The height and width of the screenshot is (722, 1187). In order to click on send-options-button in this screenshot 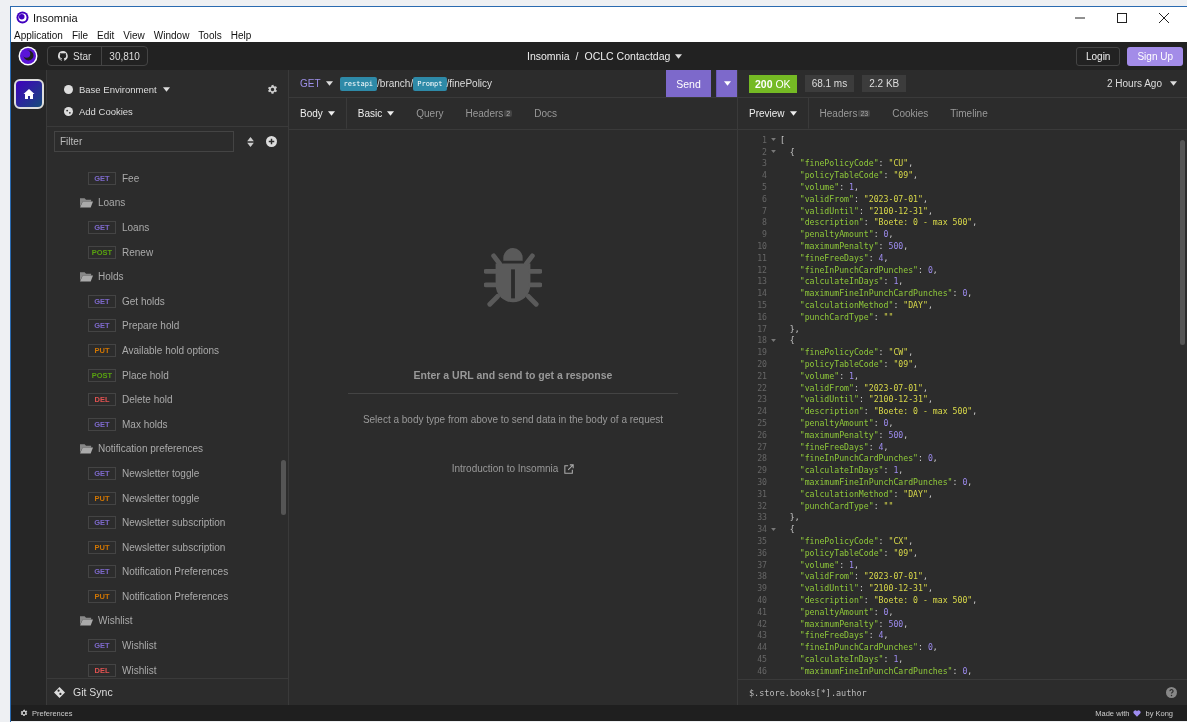, I will do `click(726, 83)`.